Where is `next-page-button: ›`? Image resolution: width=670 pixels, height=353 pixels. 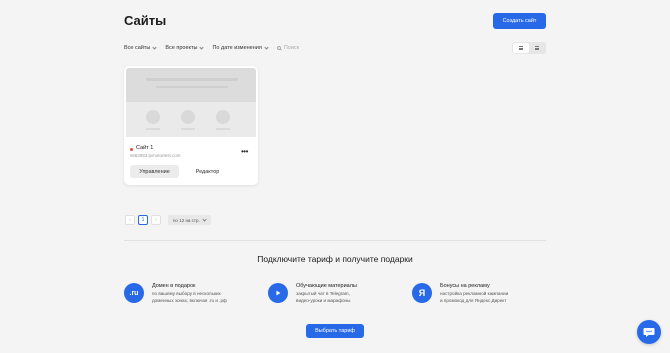
next-page-button: › is located at coordinates (156, 220).